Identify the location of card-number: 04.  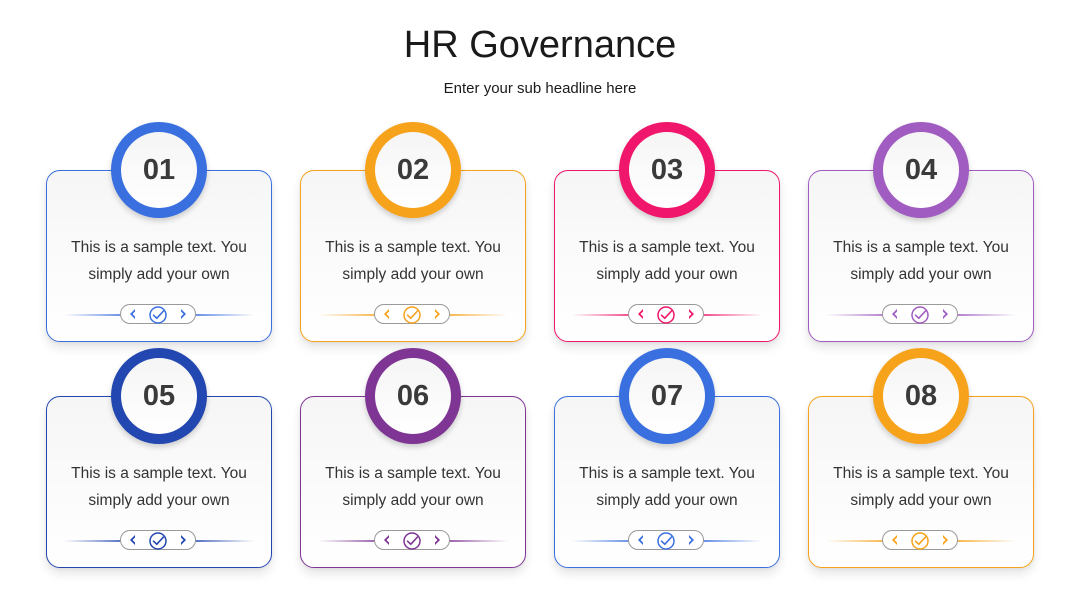
(921, 170).